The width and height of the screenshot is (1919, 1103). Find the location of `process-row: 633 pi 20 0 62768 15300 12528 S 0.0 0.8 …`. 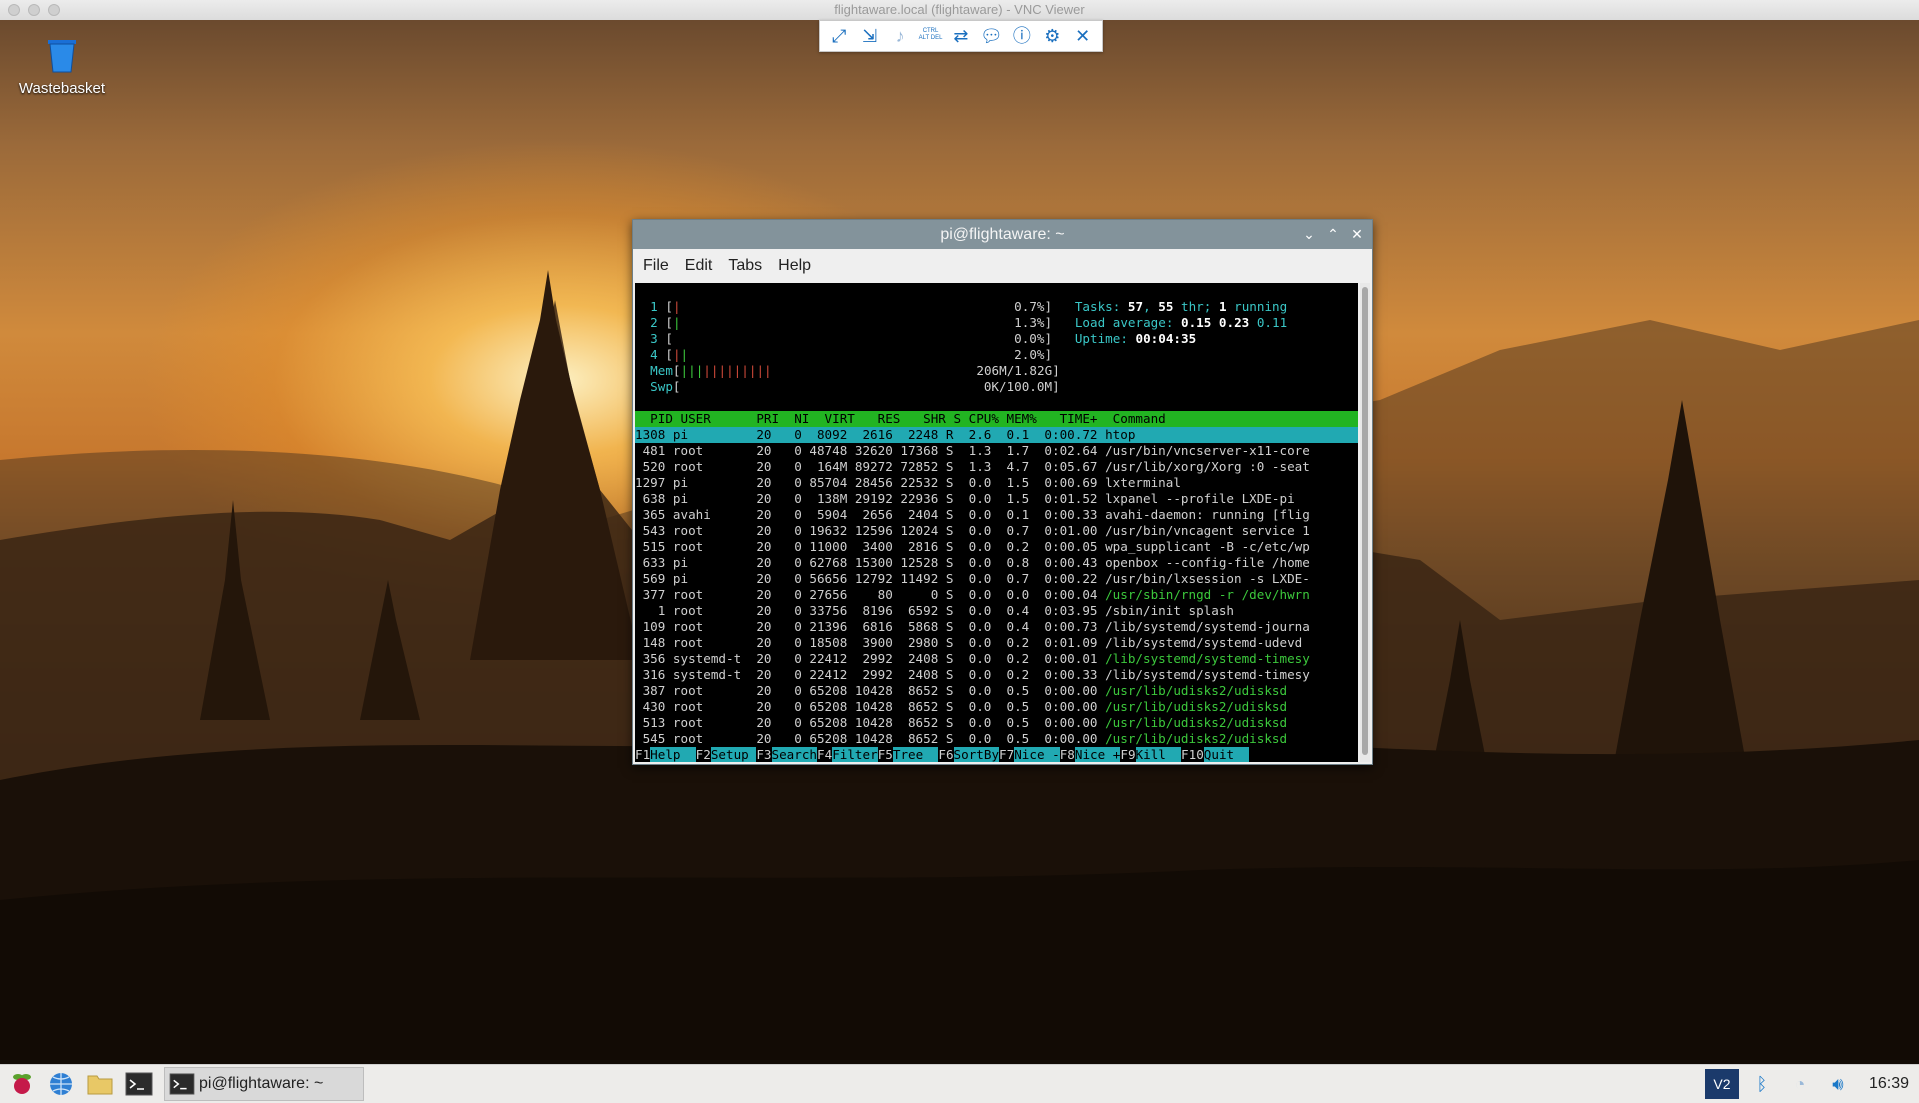

process-row: 633 pi 20 0 62768 15300 12528 S 0.0 0.8 … is located at coordinates (996, 563).